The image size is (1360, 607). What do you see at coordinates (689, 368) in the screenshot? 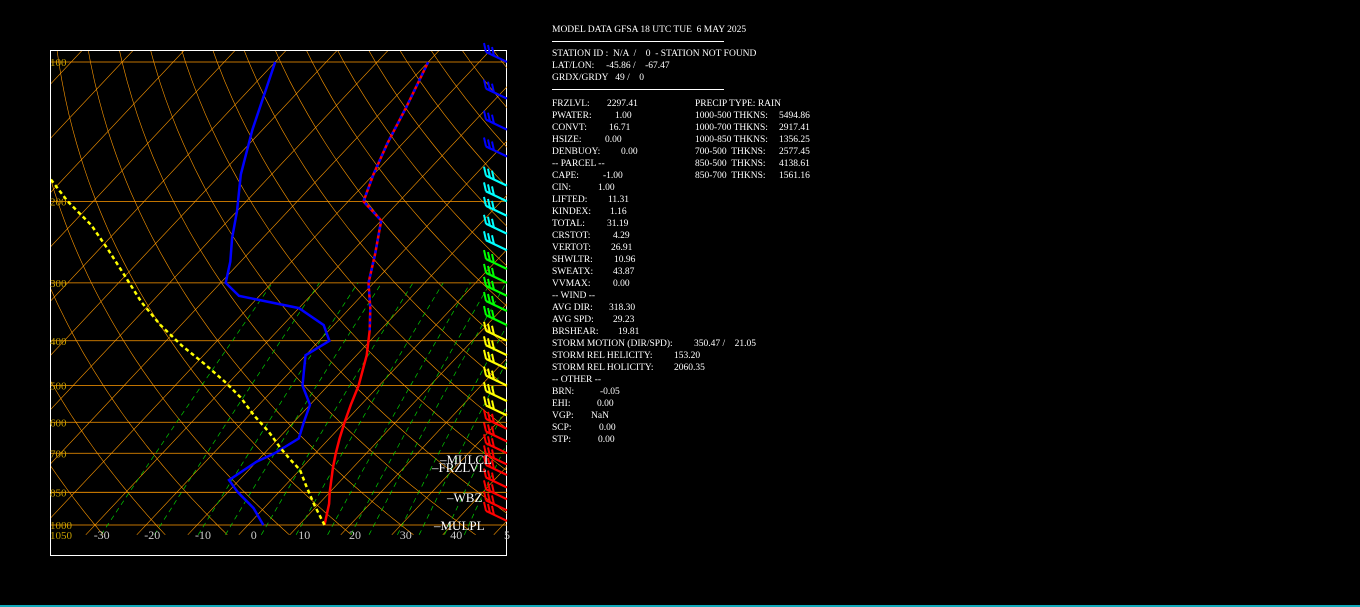
I see `stat-value: 2060.35` at bounding box center [689, 368].